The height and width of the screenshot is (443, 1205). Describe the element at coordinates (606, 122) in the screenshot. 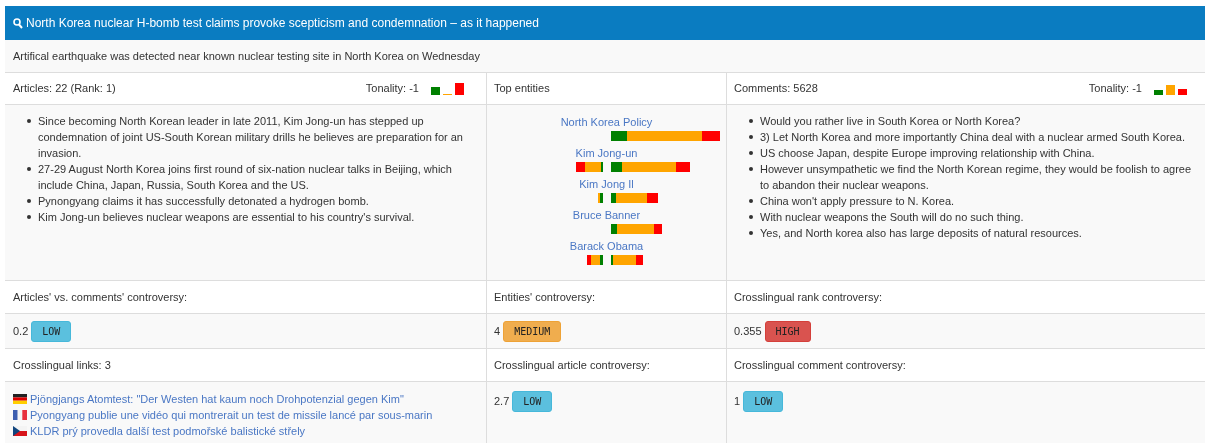

I see `entity-link: North Korea Policy` at that location.